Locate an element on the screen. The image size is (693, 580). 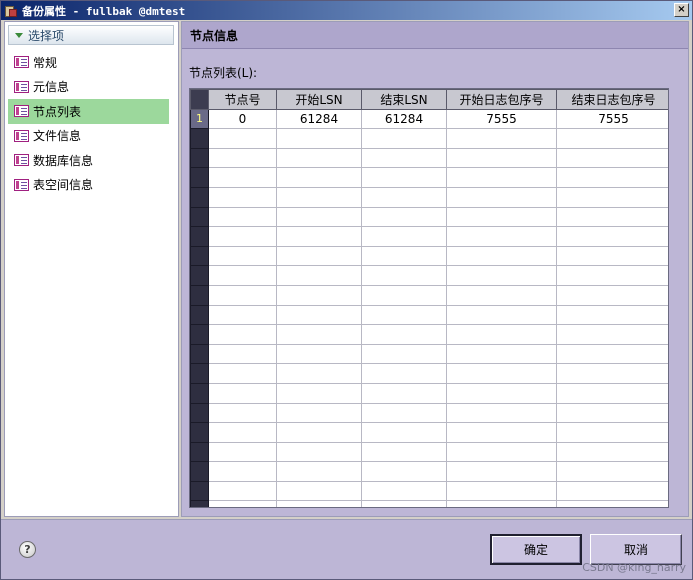
nav-item-tablespace-info: 表空间信息 is located at coordinates (91, 185).